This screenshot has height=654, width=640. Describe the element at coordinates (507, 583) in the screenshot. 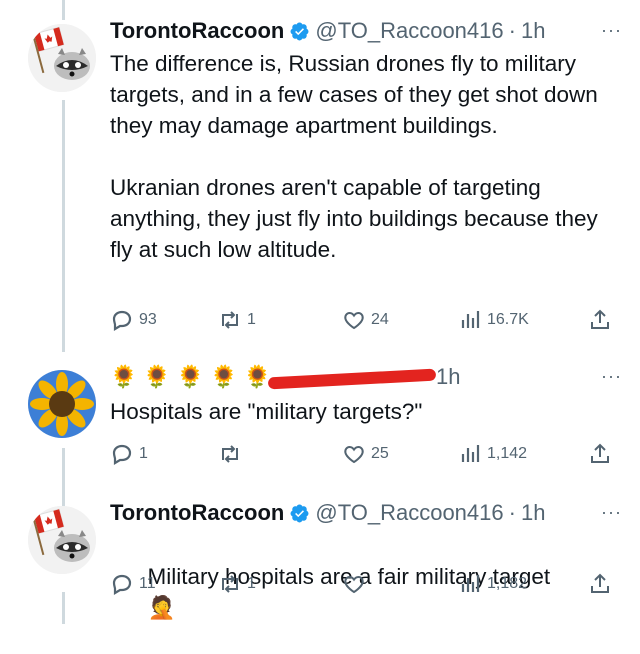

I see `views-count: 1,182` at that location.